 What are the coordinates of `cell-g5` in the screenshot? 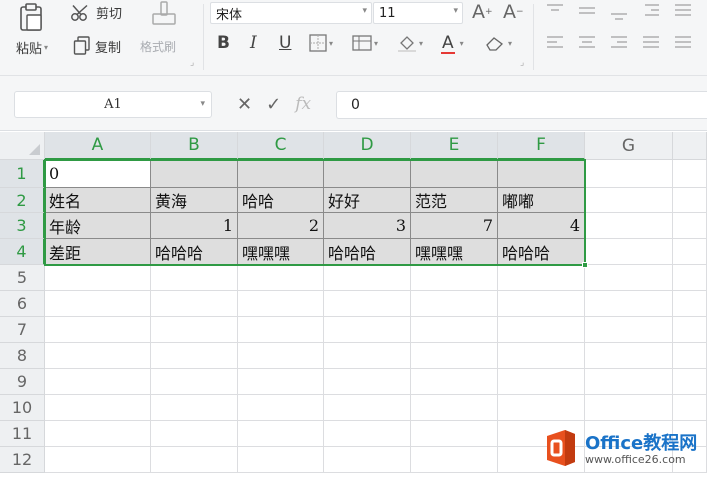 It's located at (629, 278).